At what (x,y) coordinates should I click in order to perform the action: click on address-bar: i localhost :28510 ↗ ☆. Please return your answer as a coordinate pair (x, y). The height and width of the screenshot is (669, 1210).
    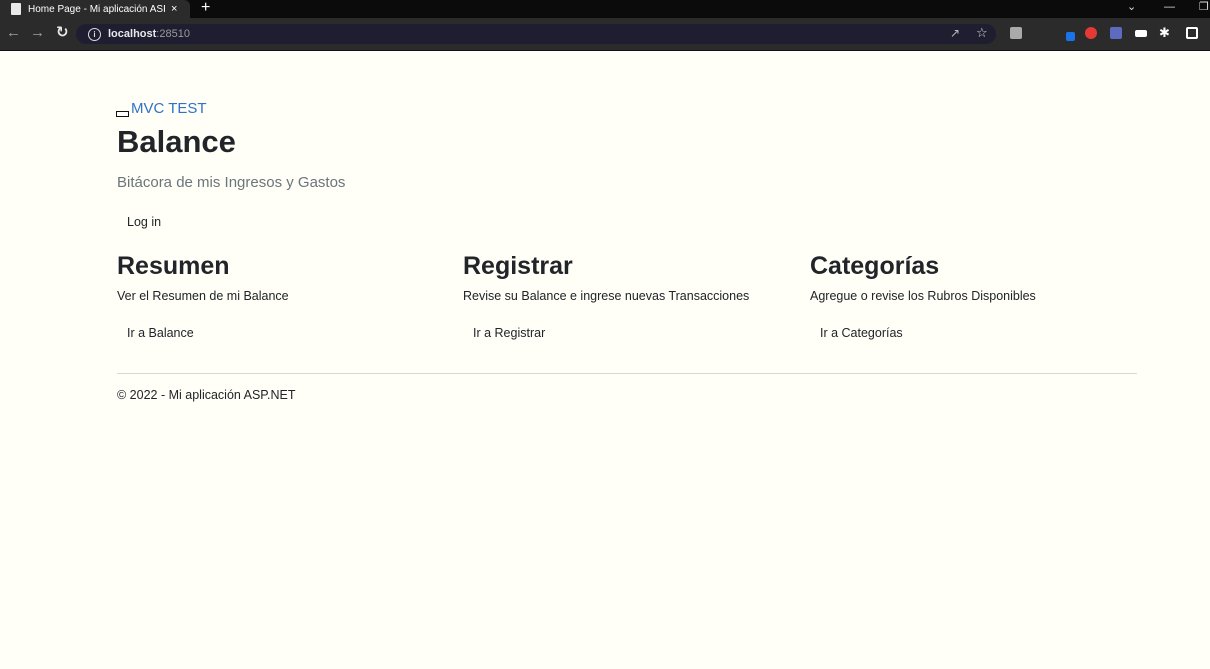
    Looking at the image, I should click on (536, 34).